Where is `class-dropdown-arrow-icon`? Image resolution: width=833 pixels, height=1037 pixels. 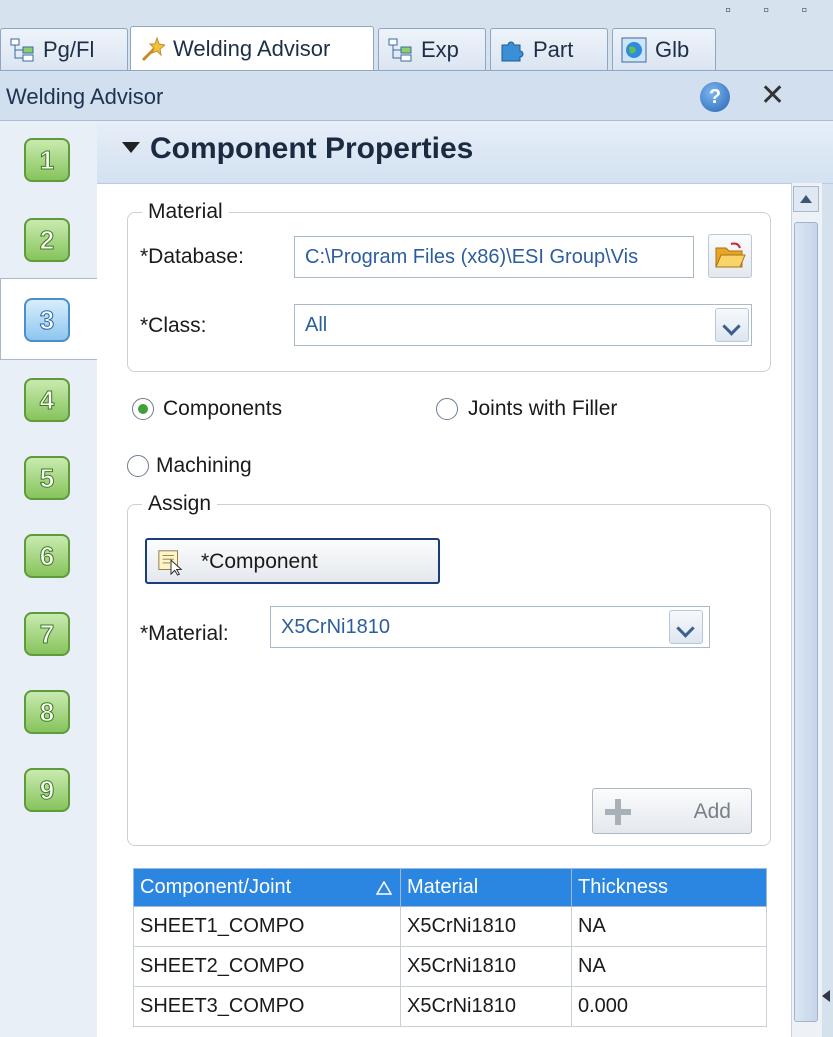 class-dropdown-arrow-icon is located at coordinates (732, 325).